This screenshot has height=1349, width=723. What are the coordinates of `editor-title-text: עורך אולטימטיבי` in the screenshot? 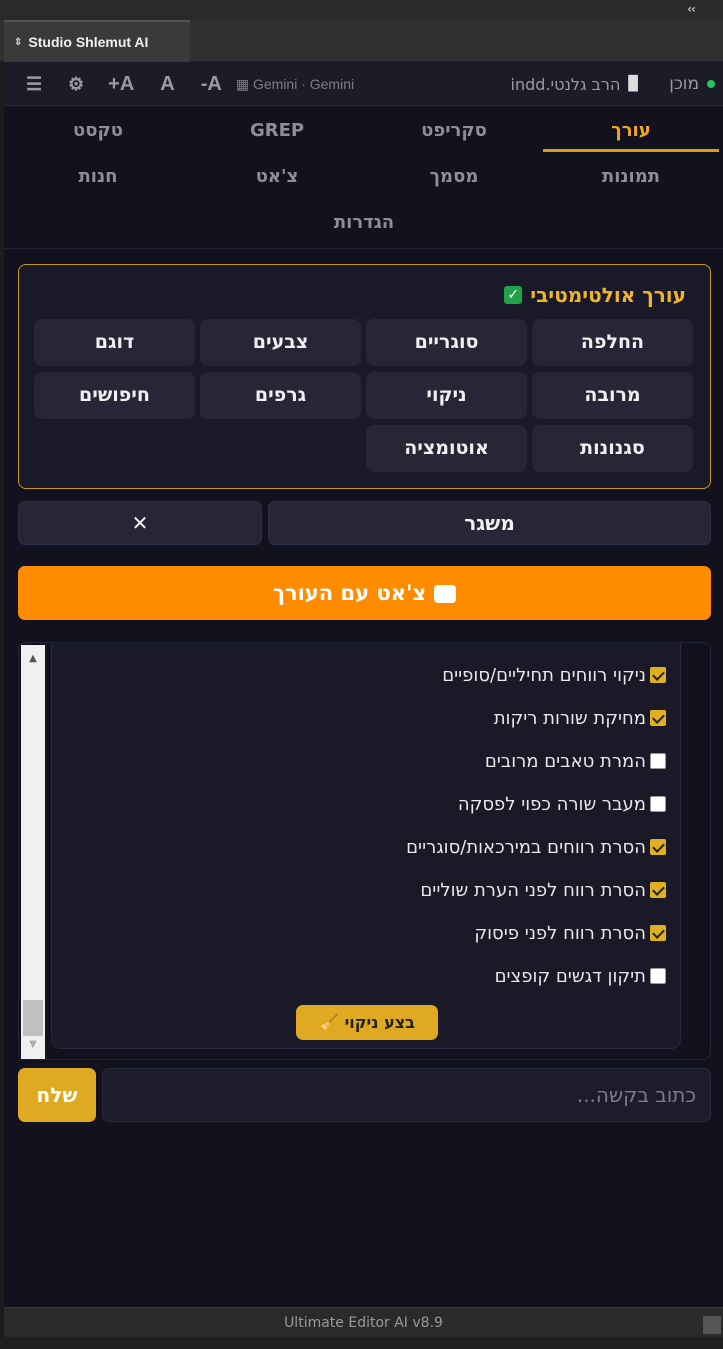 It's located at (608, 295).